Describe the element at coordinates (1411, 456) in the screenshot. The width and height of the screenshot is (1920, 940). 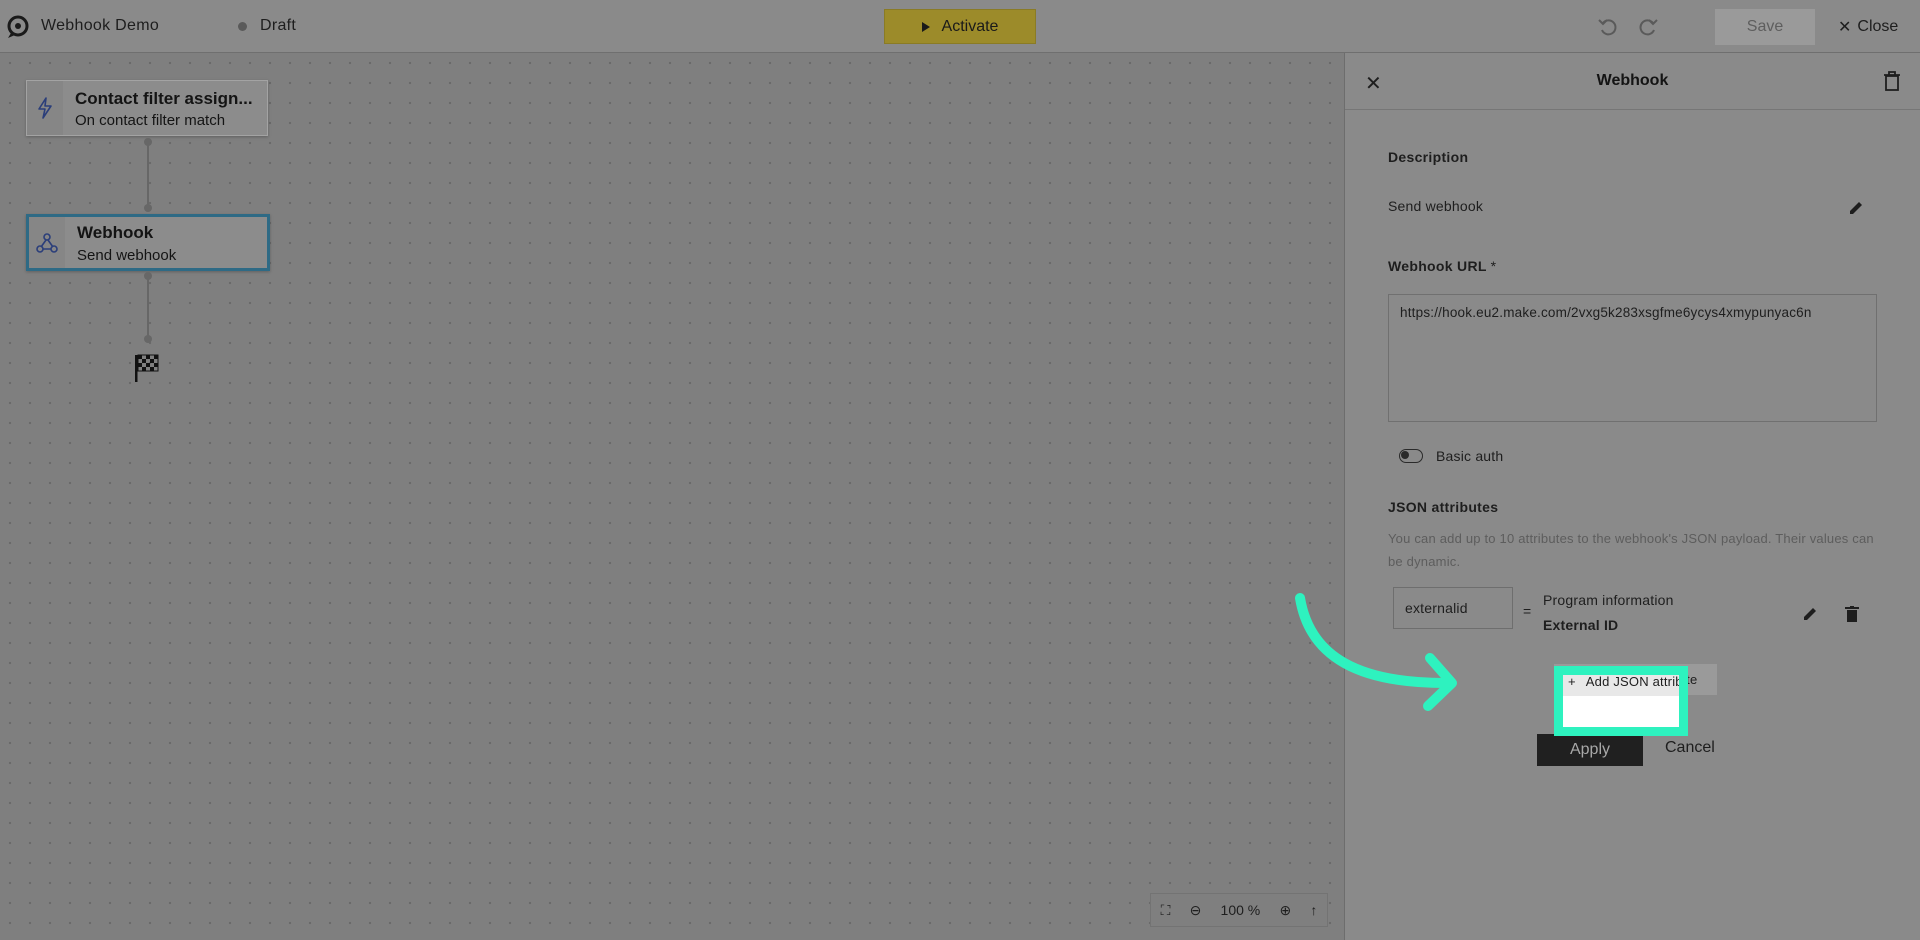
I see `basic-auth-toggle` at that location.